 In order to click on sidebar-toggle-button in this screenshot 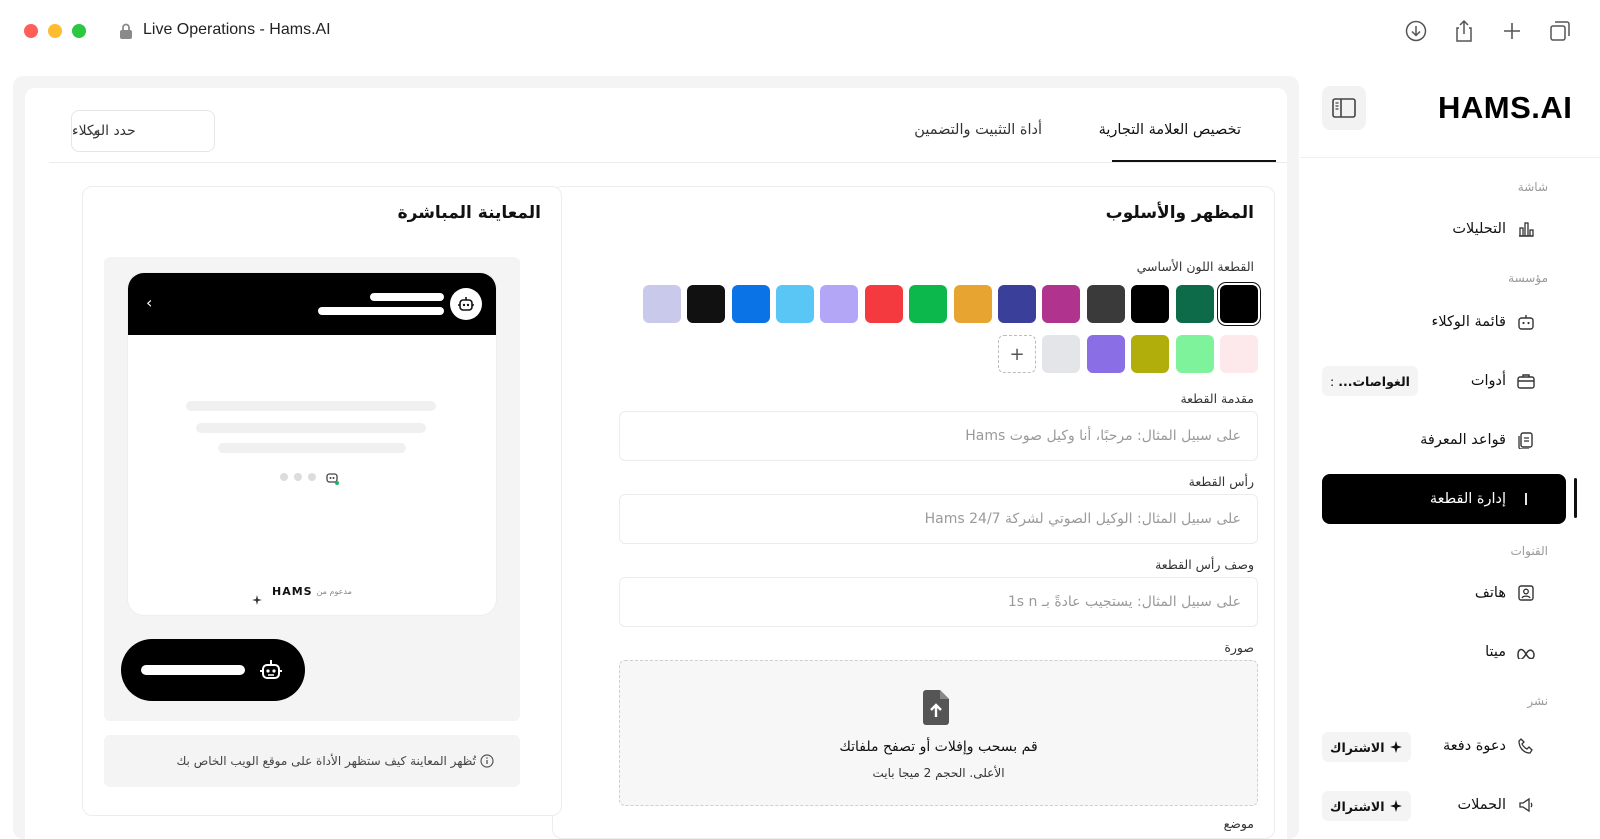, I will do `click(1344, 108)`.